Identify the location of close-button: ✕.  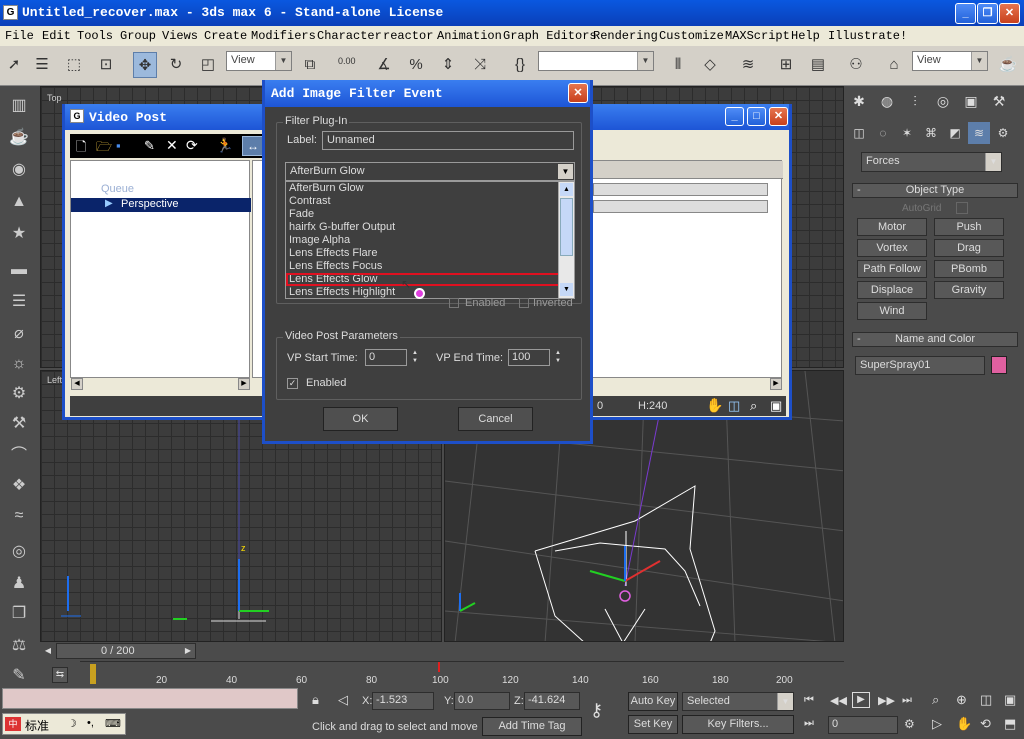
(1009, 13).